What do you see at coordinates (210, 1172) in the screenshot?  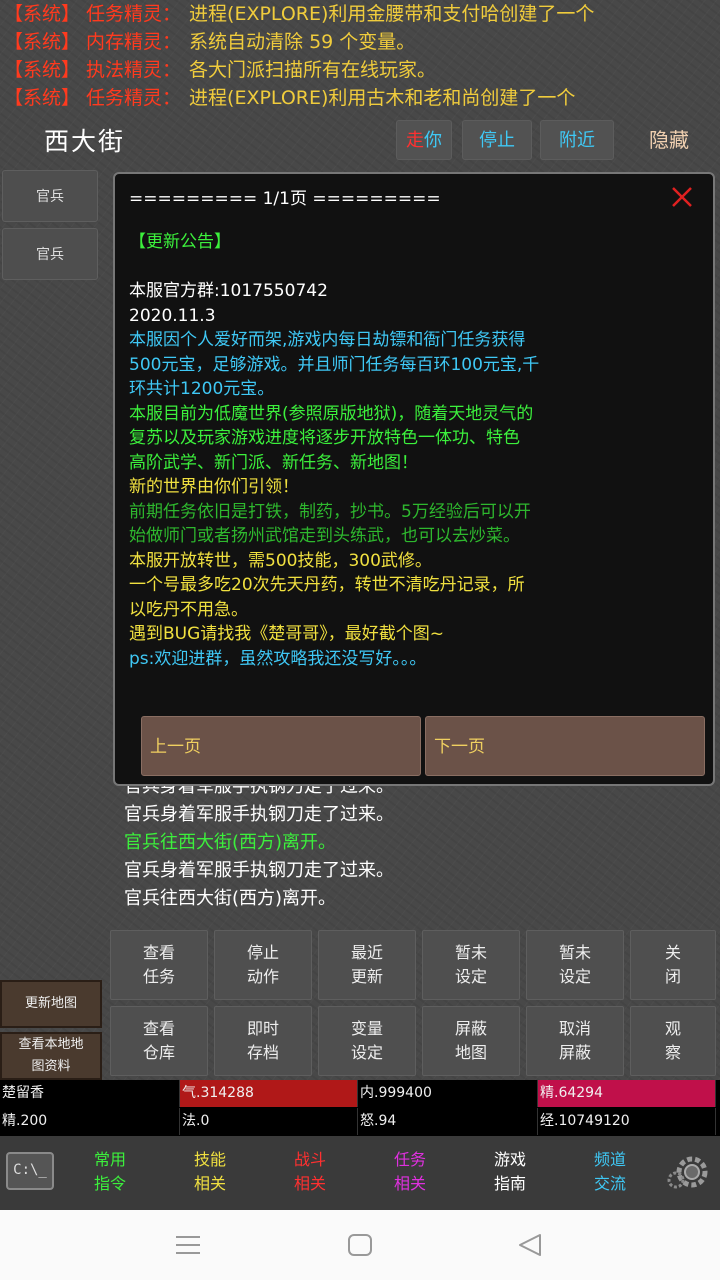 I see `tab-skills: 技能 相关` at bounding box center [210, 1172].